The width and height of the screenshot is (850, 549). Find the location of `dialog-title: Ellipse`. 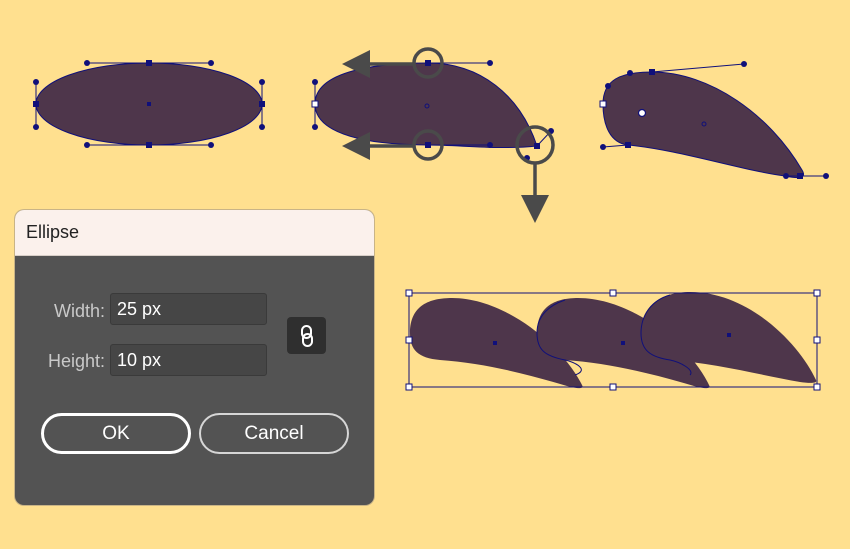

dialog-title: Ellipse is located at coordinates (53, 232).